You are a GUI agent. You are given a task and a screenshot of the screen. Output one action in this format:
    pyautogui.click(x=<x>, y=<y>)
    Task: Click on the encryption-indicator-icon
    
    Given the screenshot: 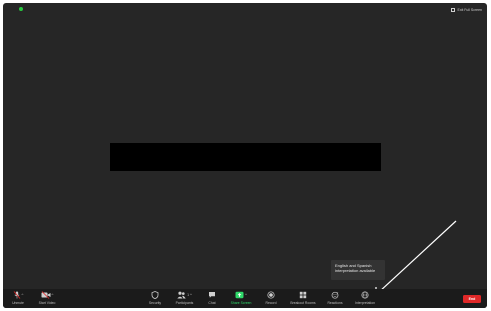 What is the action you would take?
    pyautogui.click(x=21, y=9)
    